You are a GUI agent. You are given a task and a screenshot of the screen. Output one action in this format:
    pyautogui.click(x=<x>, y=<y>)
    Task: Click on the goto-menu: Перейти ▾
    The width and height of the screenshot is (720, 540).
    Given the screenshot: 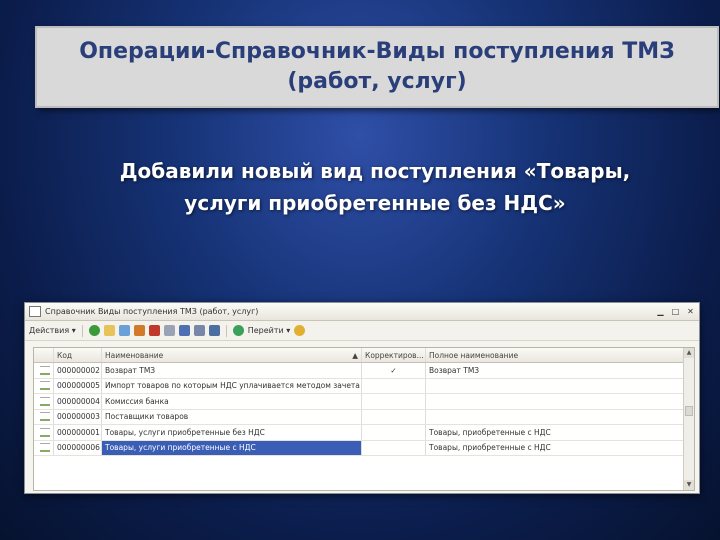 What is the action you would take?
    pyautogui.click(x=269, y=330)
    